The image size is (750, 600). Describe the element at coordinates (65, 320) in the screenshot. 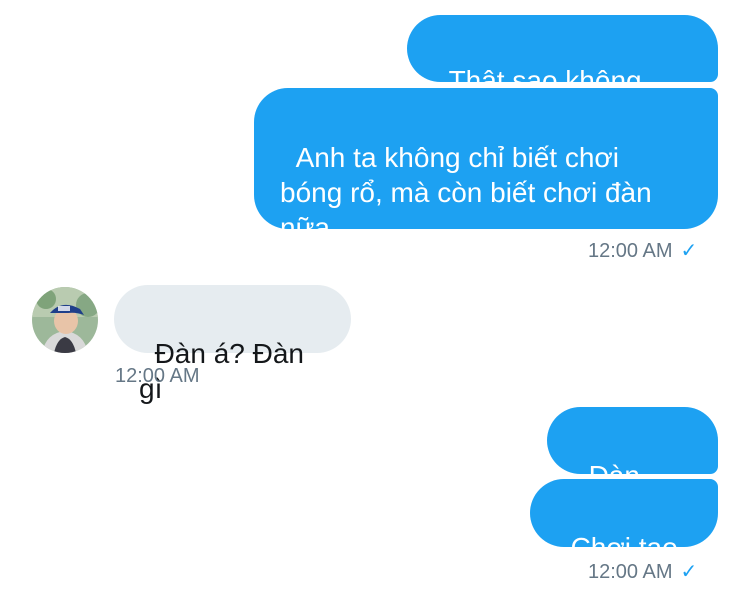

I see `avatar` at that location.